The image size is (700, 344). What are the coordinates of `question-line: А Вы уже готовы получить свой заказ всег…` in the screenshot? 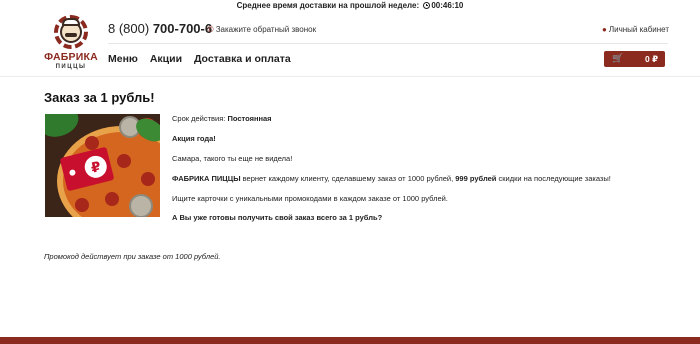 It's located at (277, 217).